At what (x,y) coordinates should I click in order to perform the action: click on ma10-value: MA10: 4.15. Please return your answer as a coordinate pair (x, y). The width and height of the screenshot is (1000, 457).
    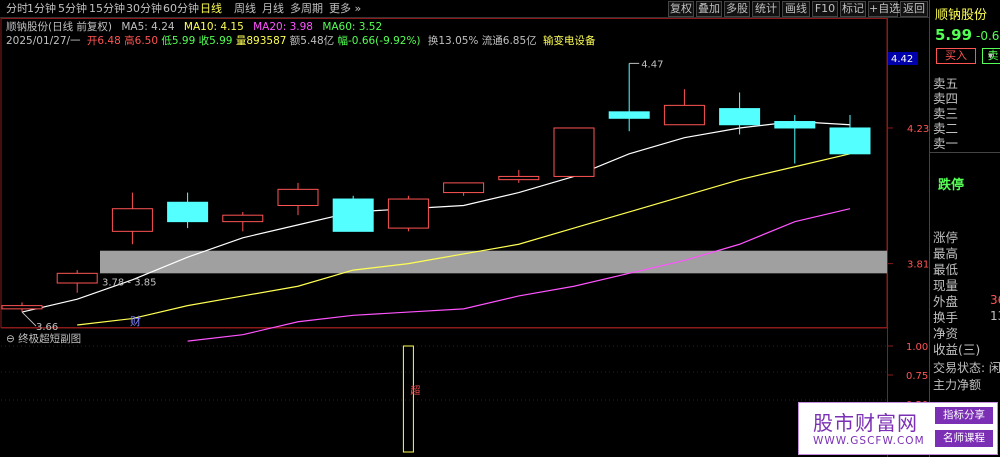
    Looking at the image, I should click on (213, 27).